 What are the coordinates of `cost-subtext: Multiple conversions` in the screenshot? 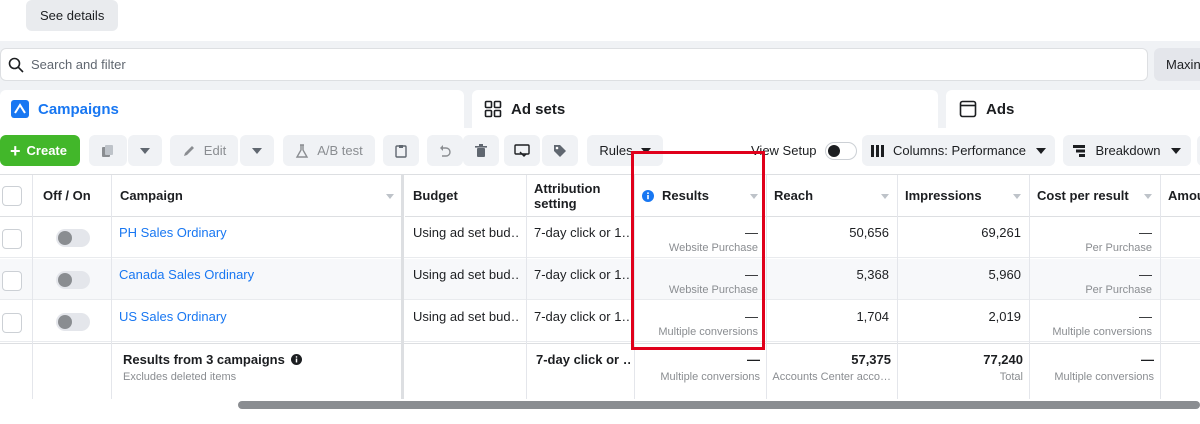 It's located at (1102, 332).